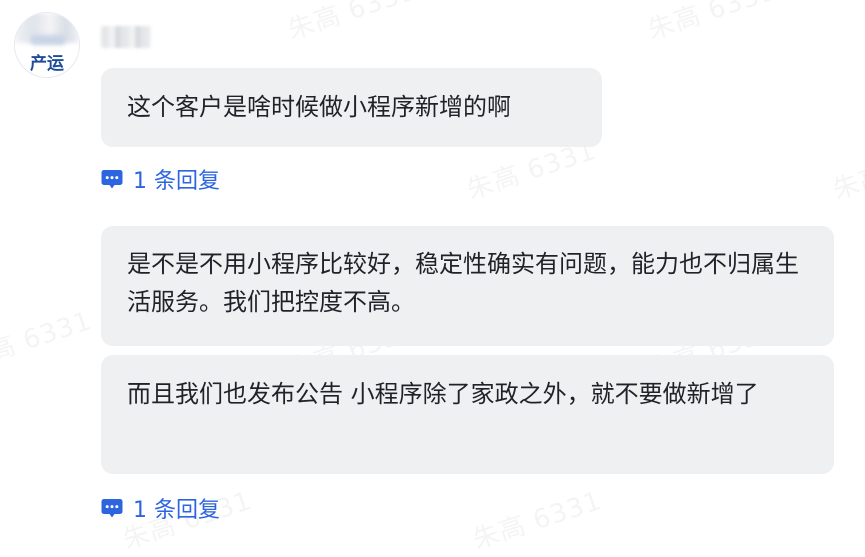 The height and width of the screenshot is (557, 865). Describe the element at coordinates (352, 23) in the screenshot. I see `watermark-8: 朱高 6331` at that location.